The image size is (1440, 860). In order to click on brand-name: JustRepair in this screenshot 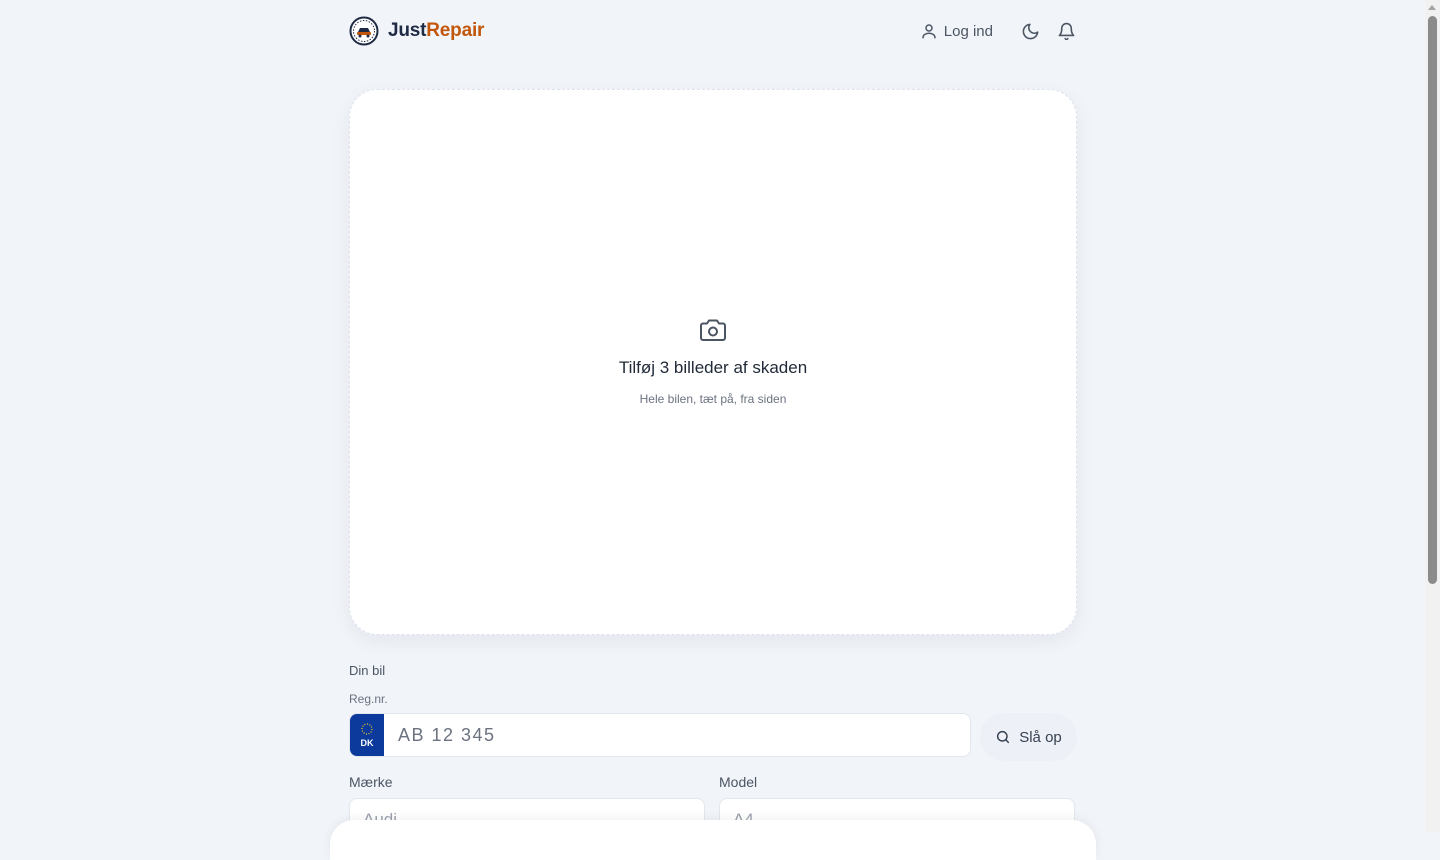, I will do `click(436, 31)`.